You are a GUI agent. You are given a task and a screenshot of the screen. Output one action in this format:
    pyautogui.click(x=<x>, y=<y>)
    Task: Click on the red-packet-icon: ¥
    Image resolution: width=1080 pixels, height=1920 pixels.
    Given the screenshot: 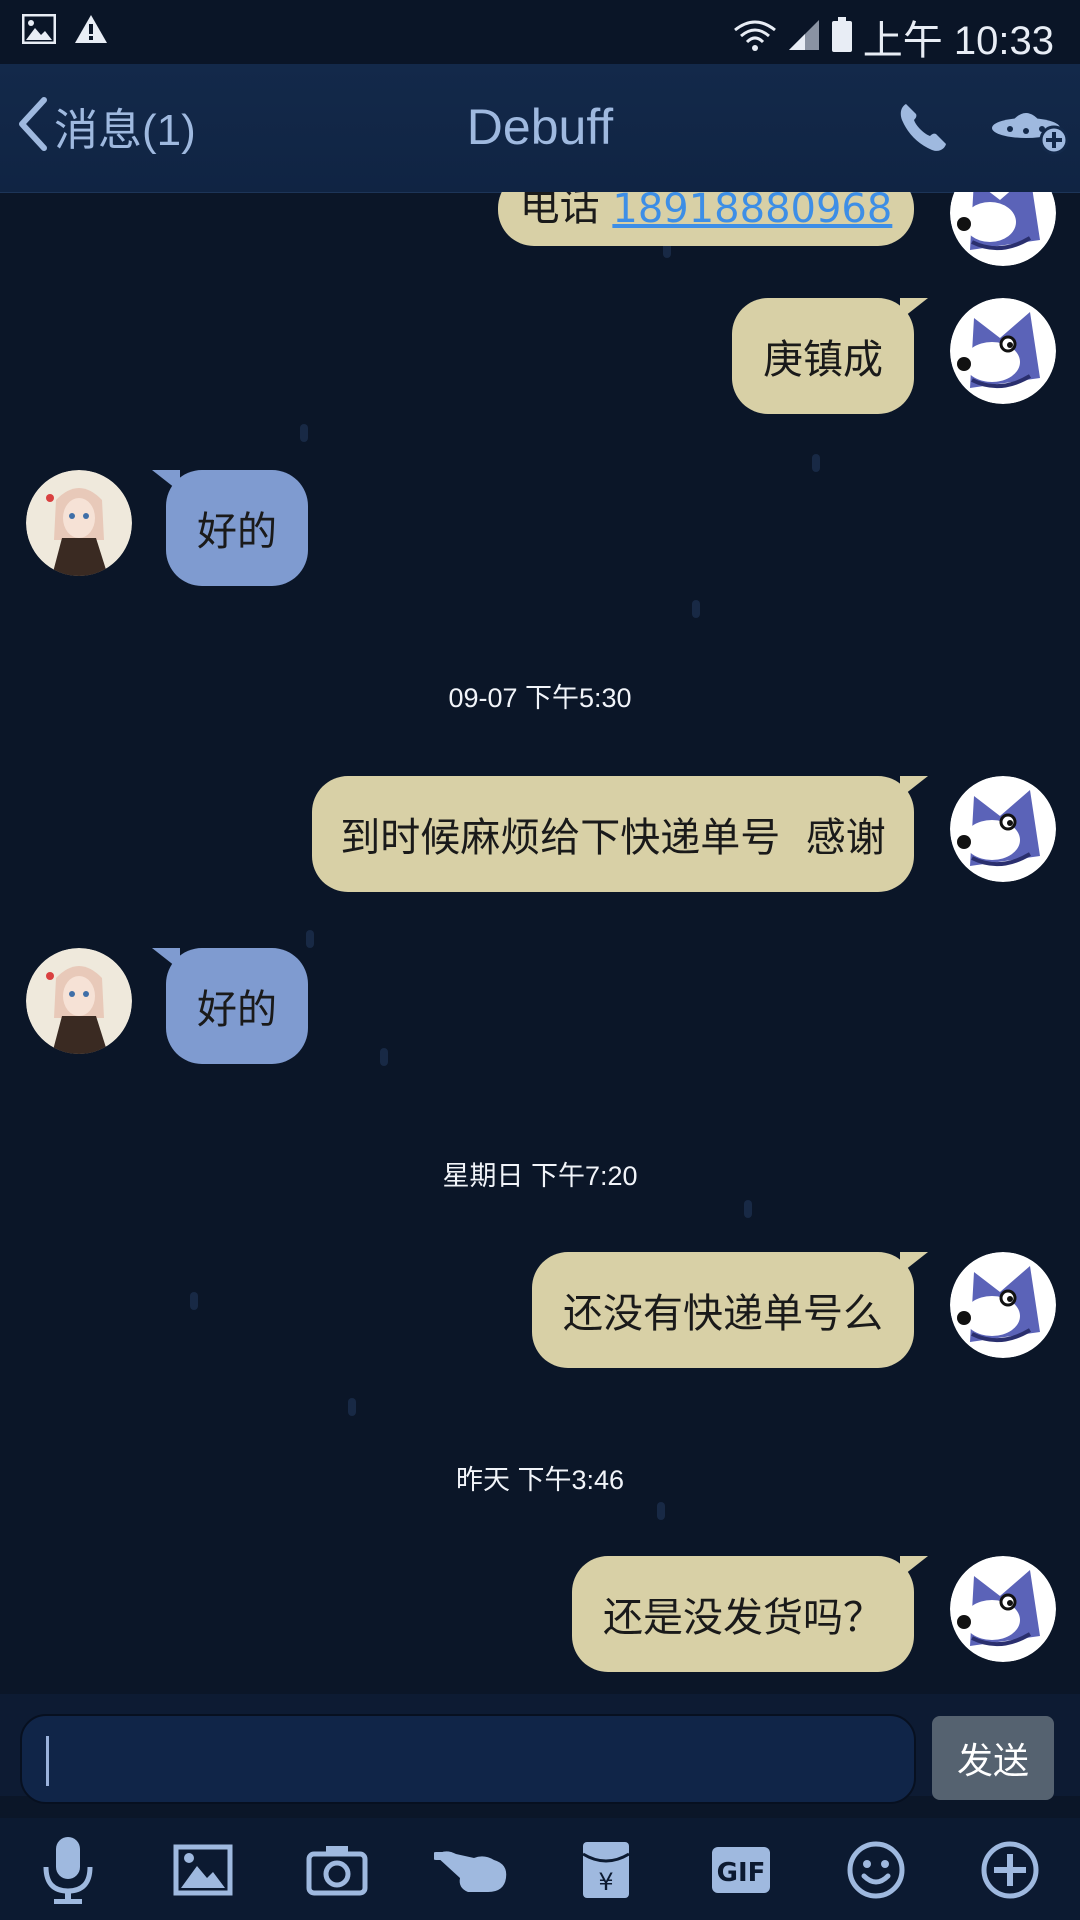 What is the action you would take?
    pyautogui.click(x=606, y=1872)
    